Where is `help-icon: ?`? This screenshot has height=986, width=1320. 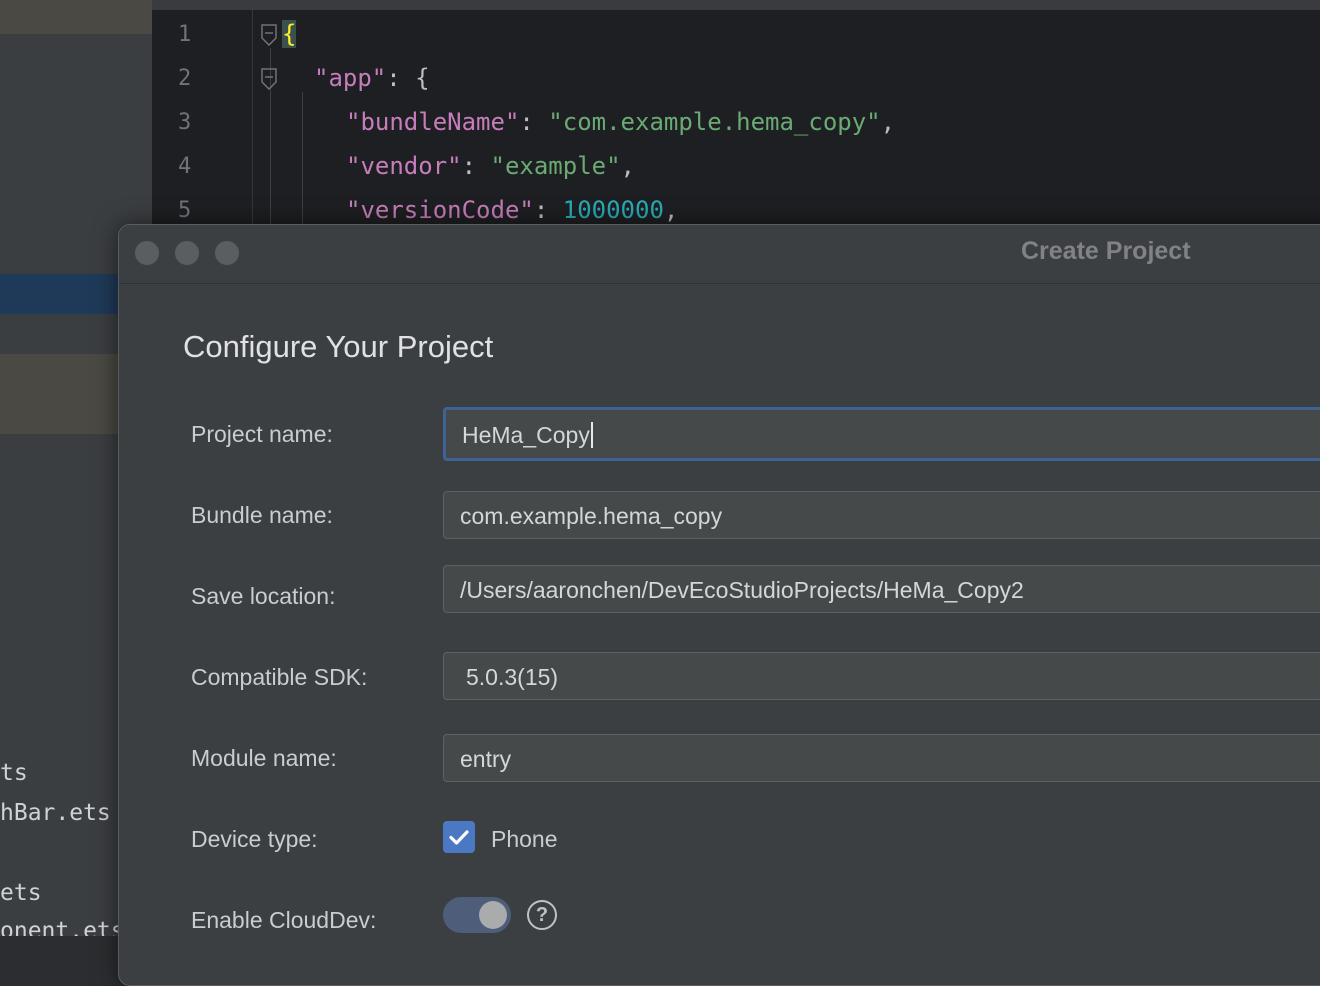
help-icon: ? is located at coordinates (542, 915).